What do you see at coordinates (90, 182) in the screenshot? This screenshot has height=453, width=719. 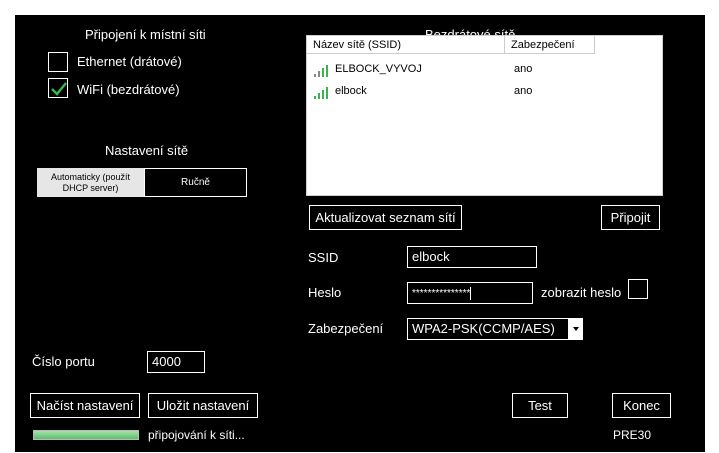 I see `auto-dhcp-button: Automaticky (použít DHCP server)` at bounding box center [90, 182].